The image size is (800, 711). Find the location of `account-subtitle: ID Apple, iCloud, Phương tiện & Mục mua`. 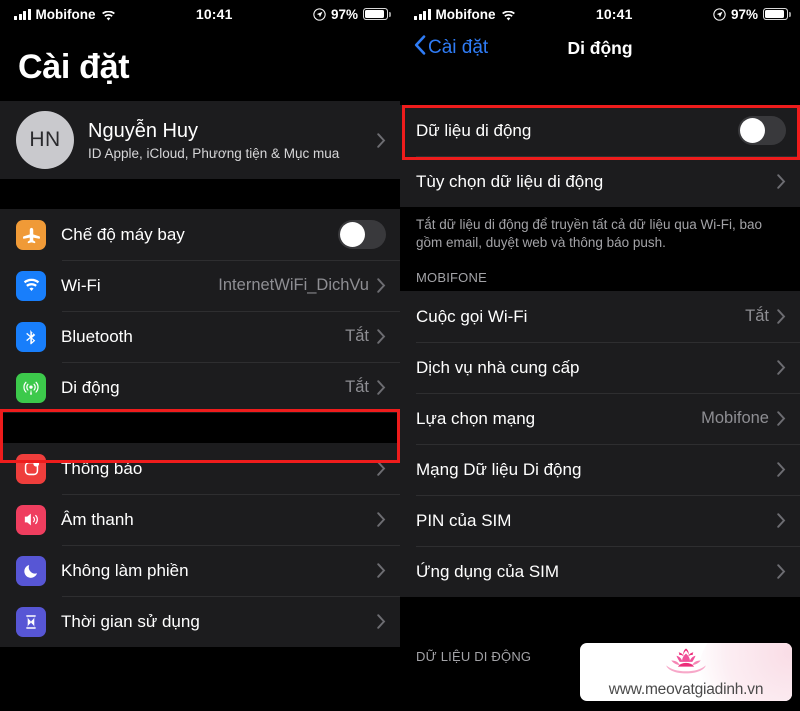

account-subtitle: ID Apple, iCloud, Phương tiện & Mục mua is located at coordinates (214, 153).